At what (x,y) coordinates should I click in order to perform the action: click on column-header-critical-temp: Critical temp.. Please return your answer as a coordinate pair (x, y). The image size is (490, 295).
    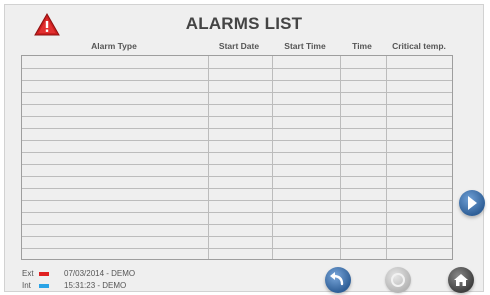
    Looking at the image, I should click on (419, 46).